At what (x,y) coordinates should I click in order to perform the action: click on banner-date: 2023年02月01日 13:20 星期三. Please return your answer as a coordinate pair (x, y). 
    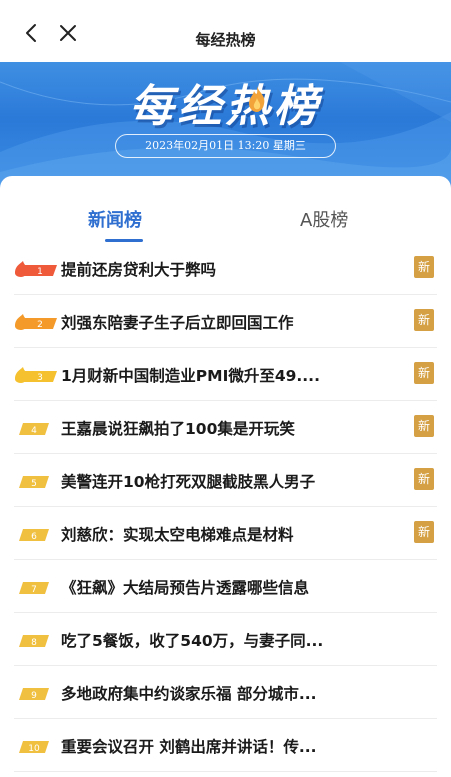
    Looking at the image, I should click on (225, 146).